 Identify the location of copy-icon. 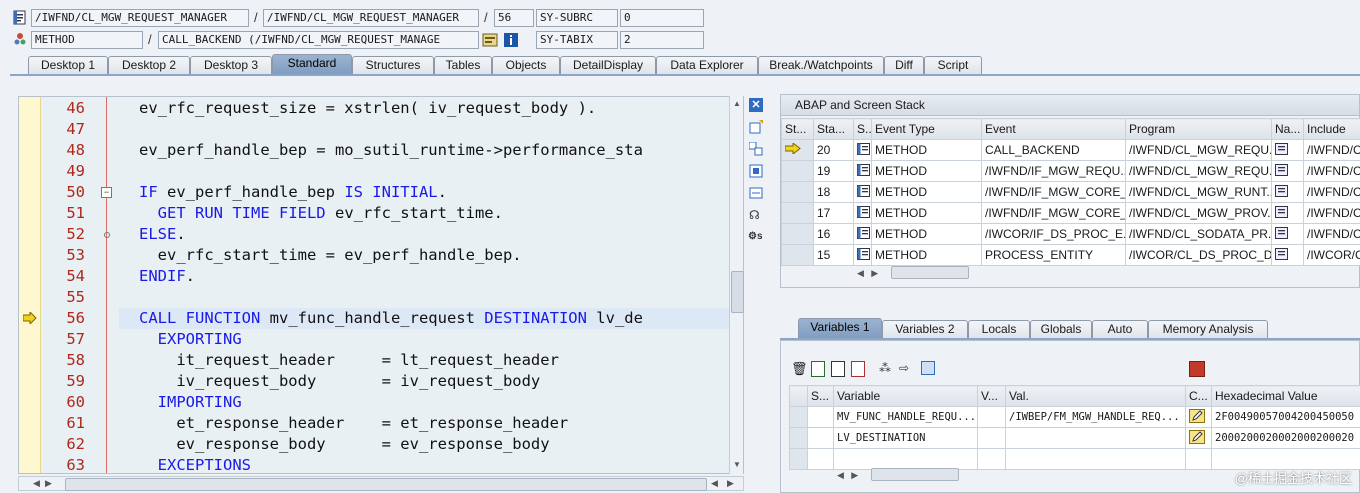
(818, 369).